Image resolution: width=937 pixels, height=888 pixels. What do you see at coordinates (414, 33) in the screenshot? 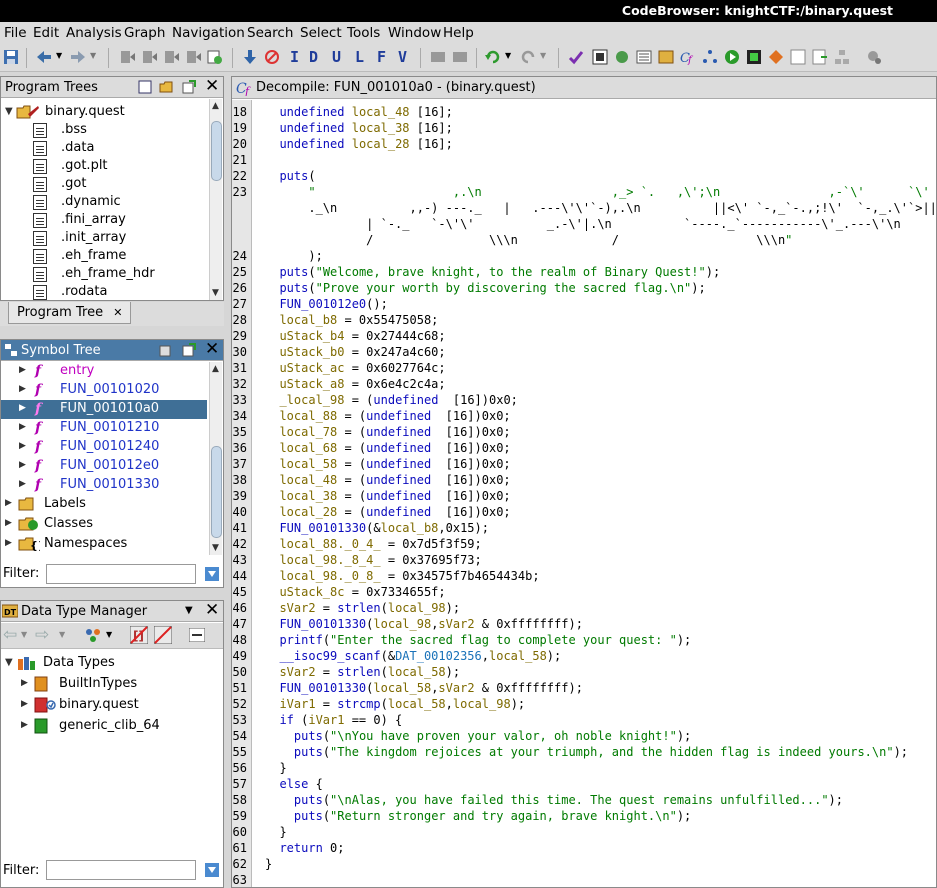
I see `menu-window: Window` at bounding box center [414, 33].